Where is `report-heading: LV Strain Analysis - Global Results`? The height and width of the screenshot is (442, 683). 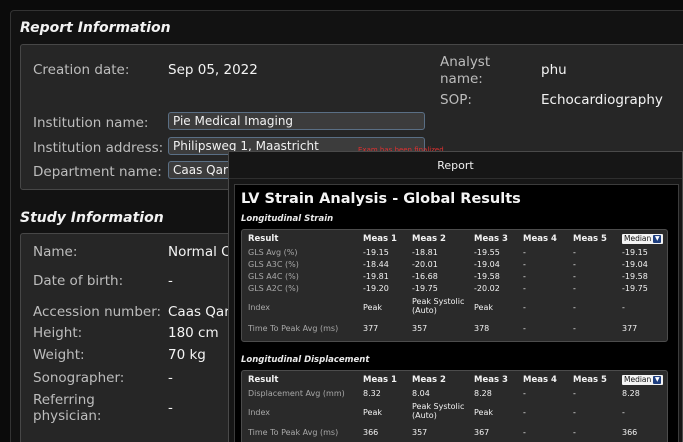
report-heading: LV Strain Analysis - Global Results is located at coordinates (381, 199).